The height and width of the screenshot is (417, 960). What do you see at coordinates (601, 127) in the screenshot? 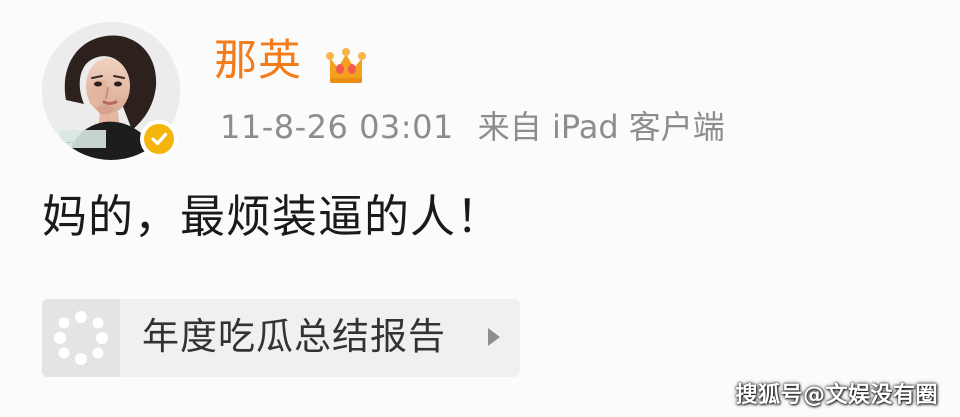
I see `post-source: 来自 iPad 客户端` at bounding box center [601, 127].